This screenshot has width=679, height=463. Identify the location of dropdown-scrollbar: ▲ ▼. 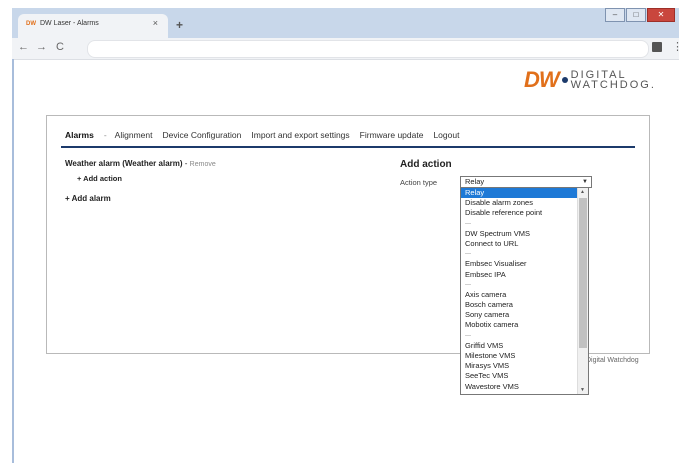
(582, 291).